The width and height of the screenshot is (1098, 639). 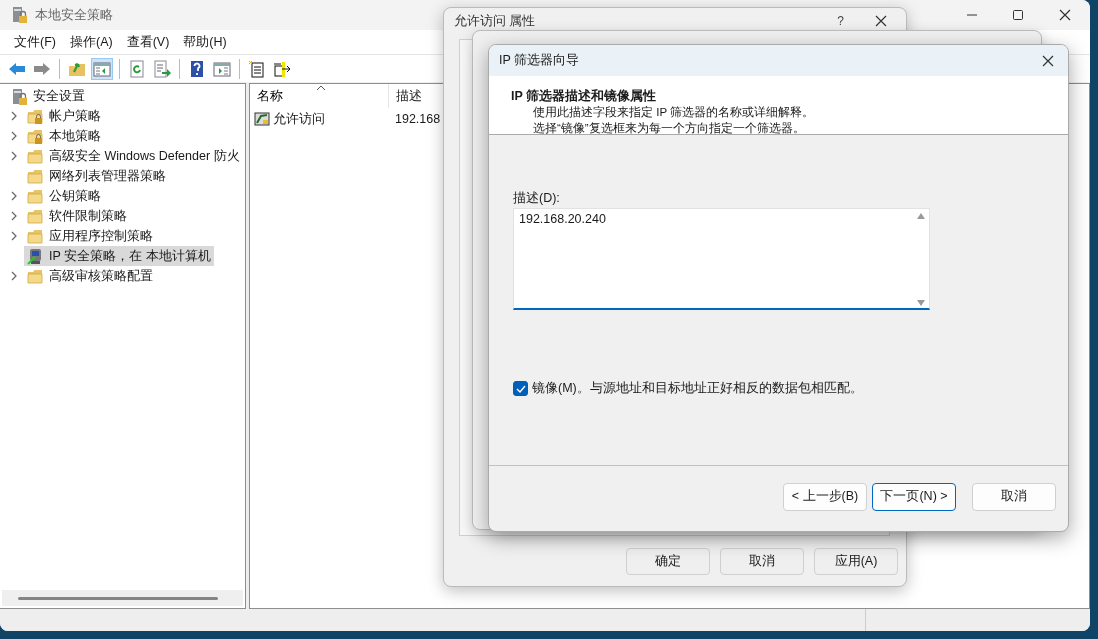 I want to click on computer-key-icon, so click(x=35, y=256).